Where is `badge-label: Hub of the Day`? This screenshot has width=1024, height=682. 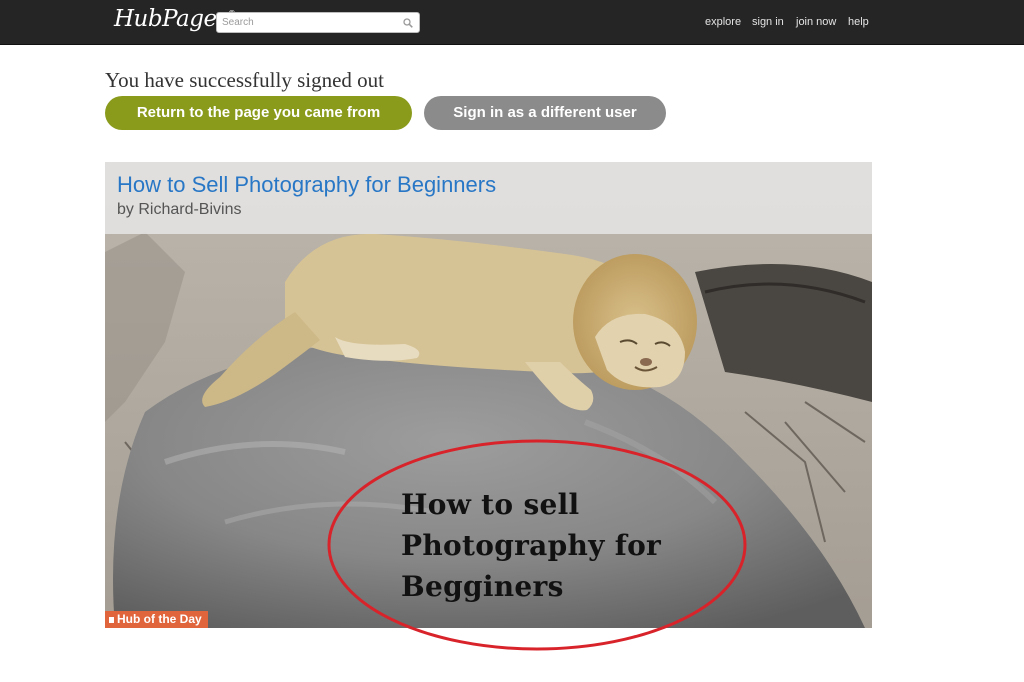
badge-label: Hub of the Day is located at coordinates (159, 619).